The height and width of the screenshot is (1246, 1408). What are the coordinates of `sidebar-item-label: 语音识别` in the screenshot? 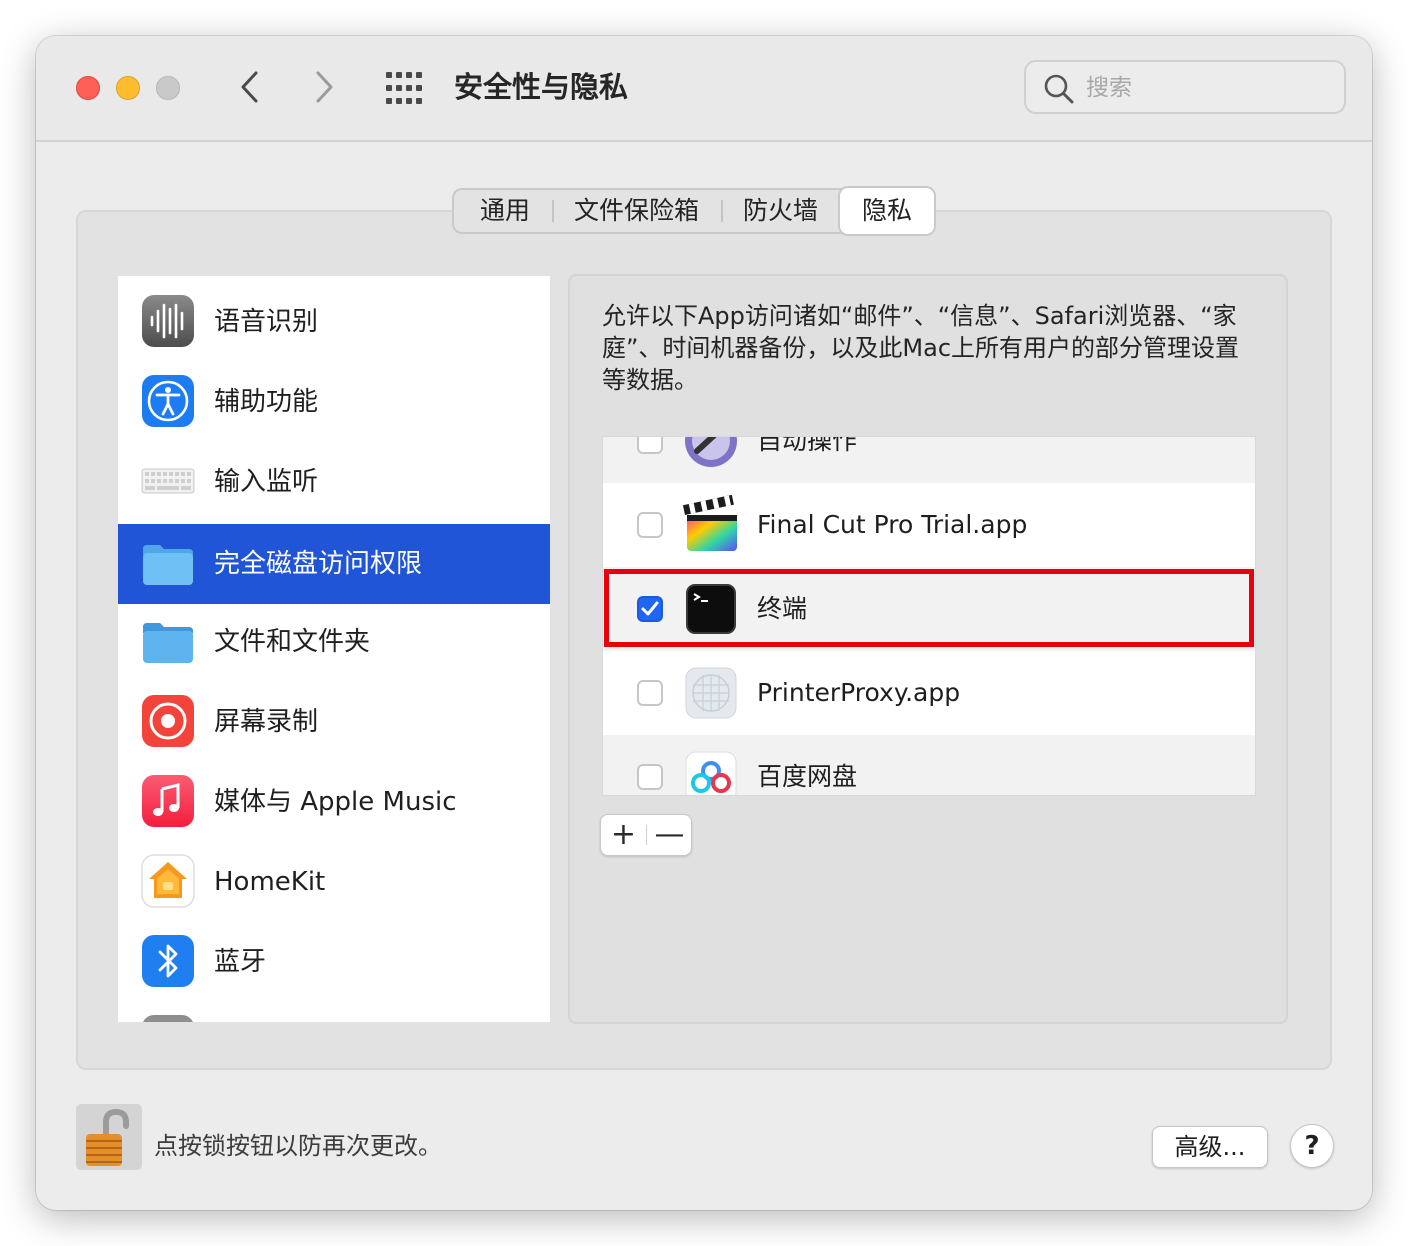 It's located at (266, 322).